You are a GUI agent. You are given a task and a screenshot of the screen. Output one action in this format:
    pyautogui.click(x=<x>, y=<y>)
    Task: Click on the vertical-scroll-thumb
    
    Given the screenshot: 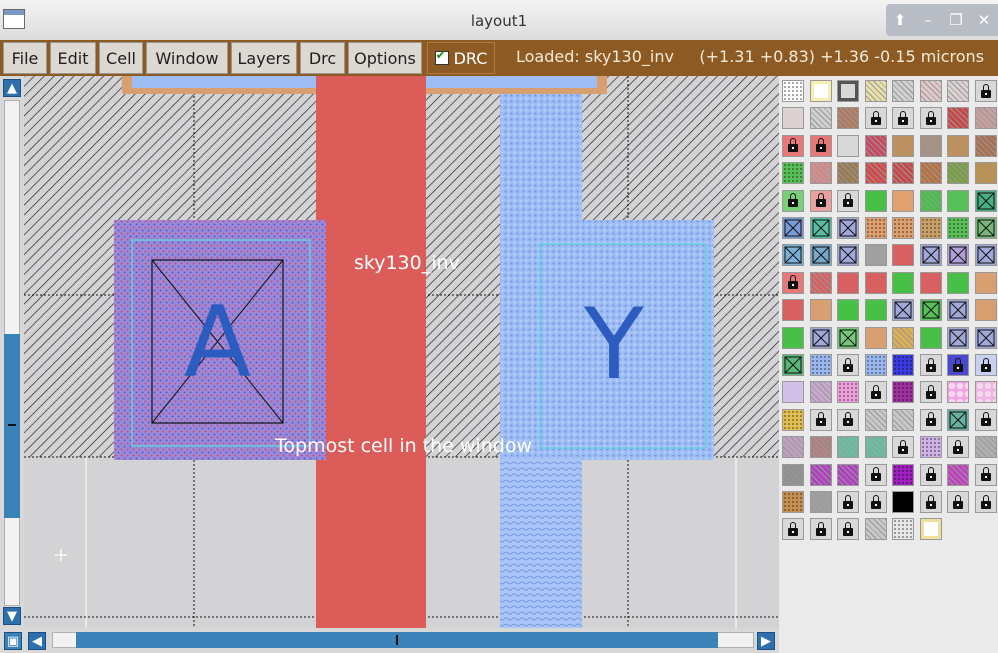 What is the action you would take?
    pyautogui.click(x=12, y=426)
    